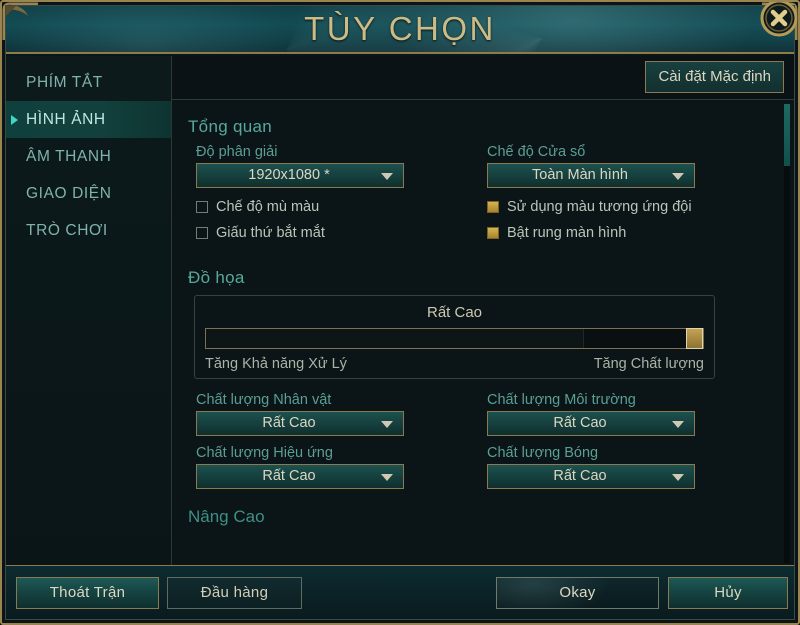 The width and height of the screenshot is (800, 625). I want to click on checkbox-label: Bật rung màn hình, so click(567, 233).